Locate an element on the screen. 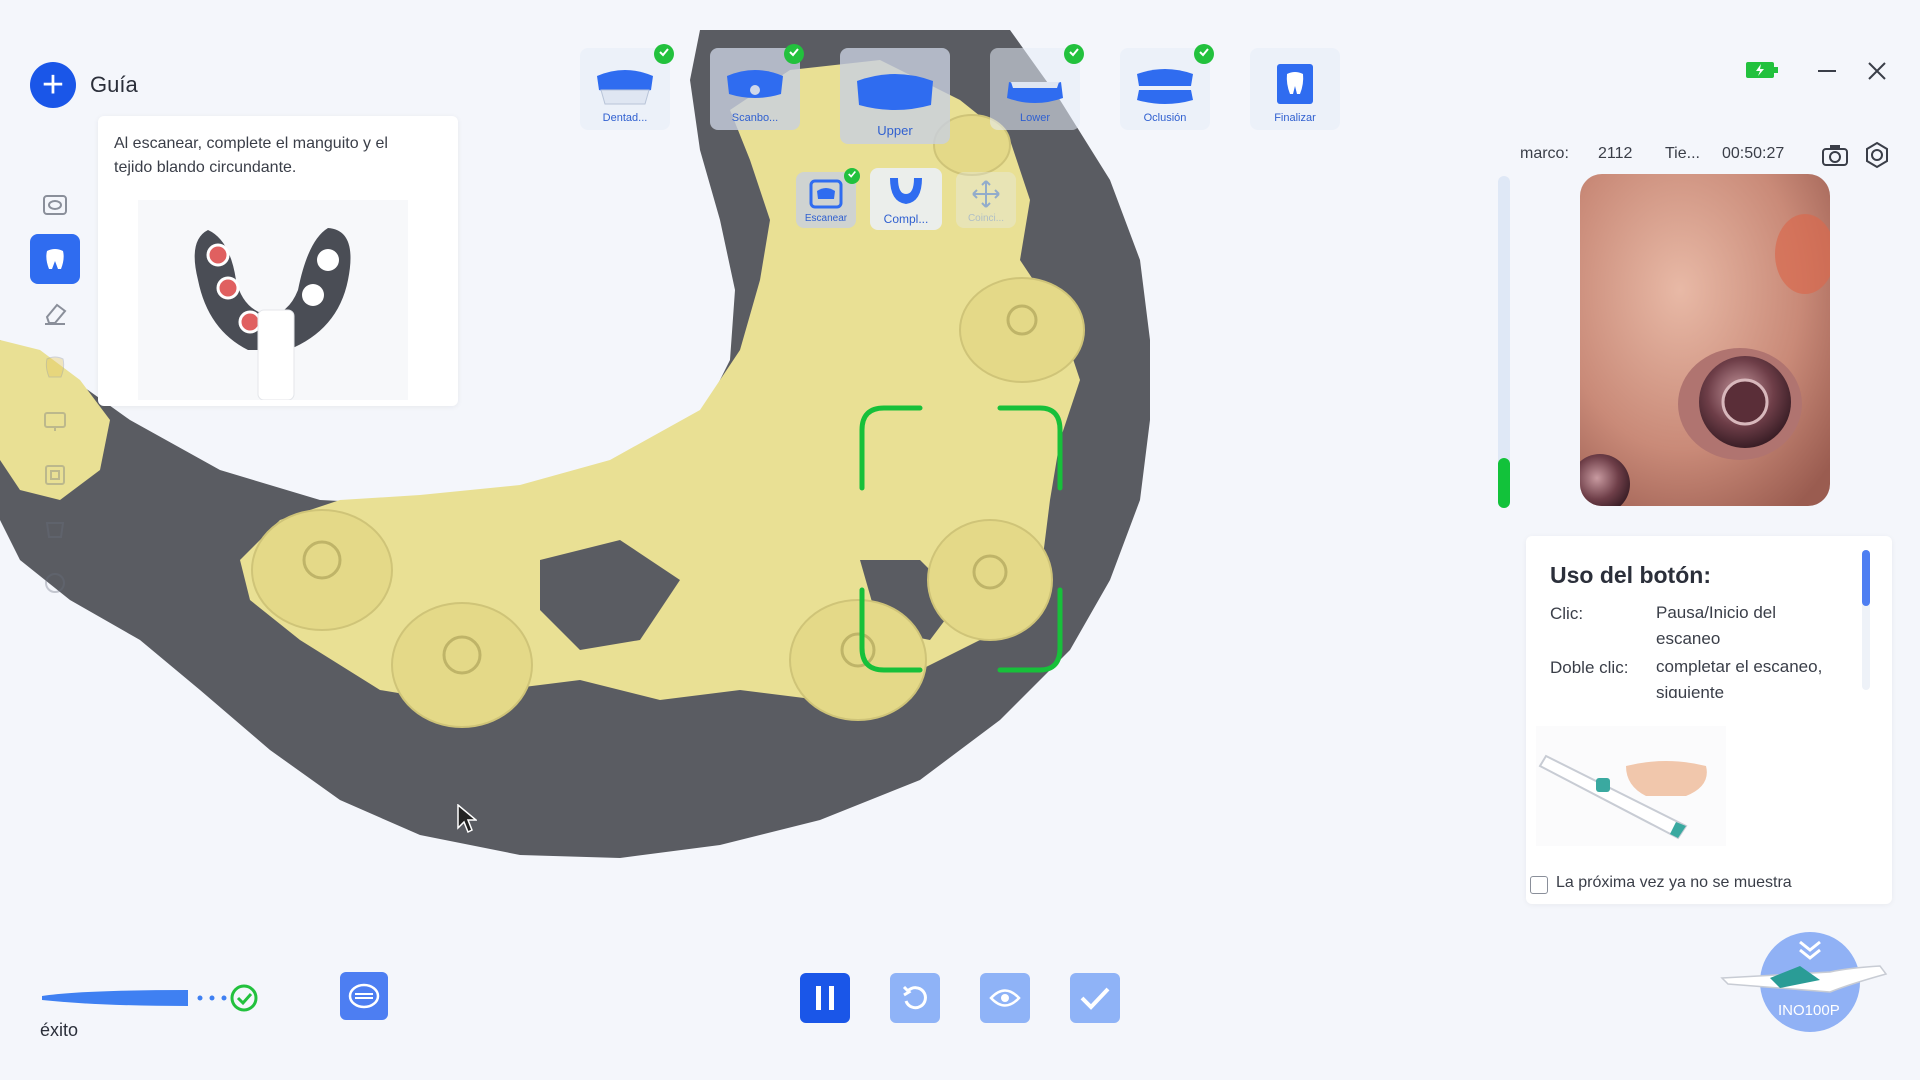 The image size is (1920, 1080). device-model: INO100P is located at coordinates (1809, 1010).